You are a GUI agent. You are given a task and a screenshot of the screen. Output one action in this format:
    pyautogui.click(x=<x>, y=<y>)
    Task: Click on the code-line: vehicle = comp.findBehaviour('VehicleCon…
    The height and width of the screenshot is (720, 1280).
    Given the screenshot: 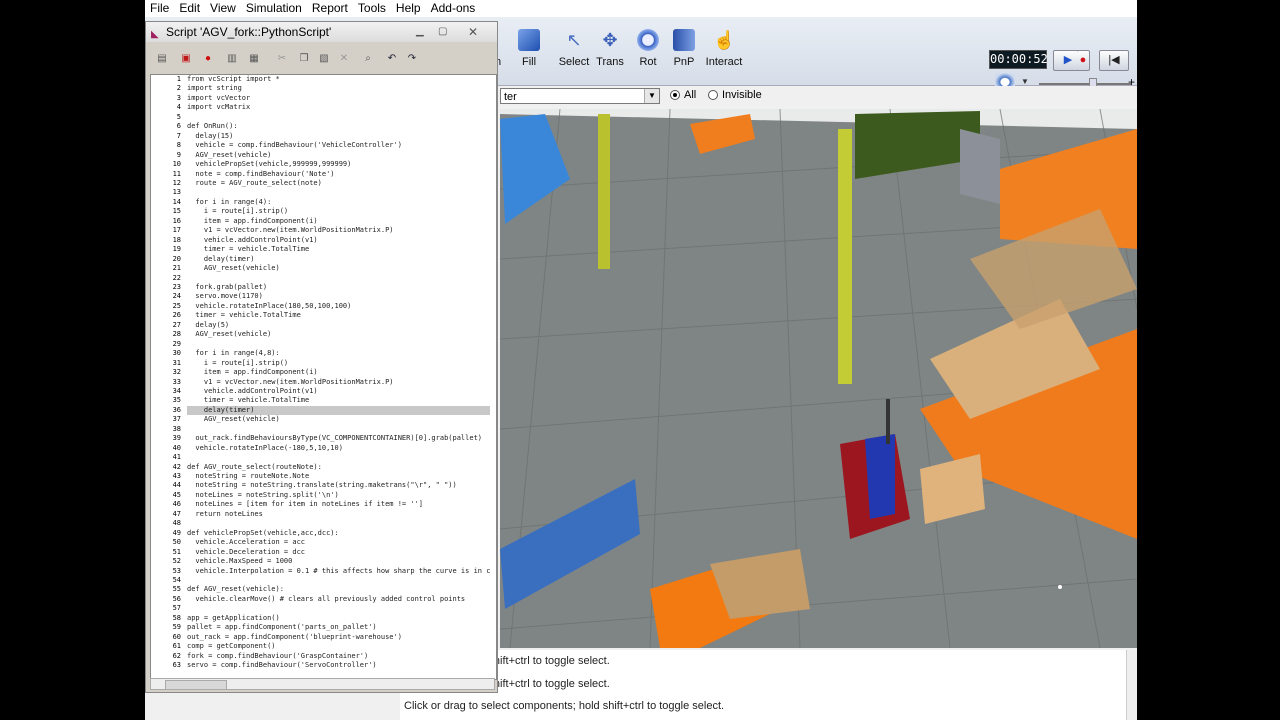 What is the action you would take?
    pyautogui.click(x=338, y=145)
    